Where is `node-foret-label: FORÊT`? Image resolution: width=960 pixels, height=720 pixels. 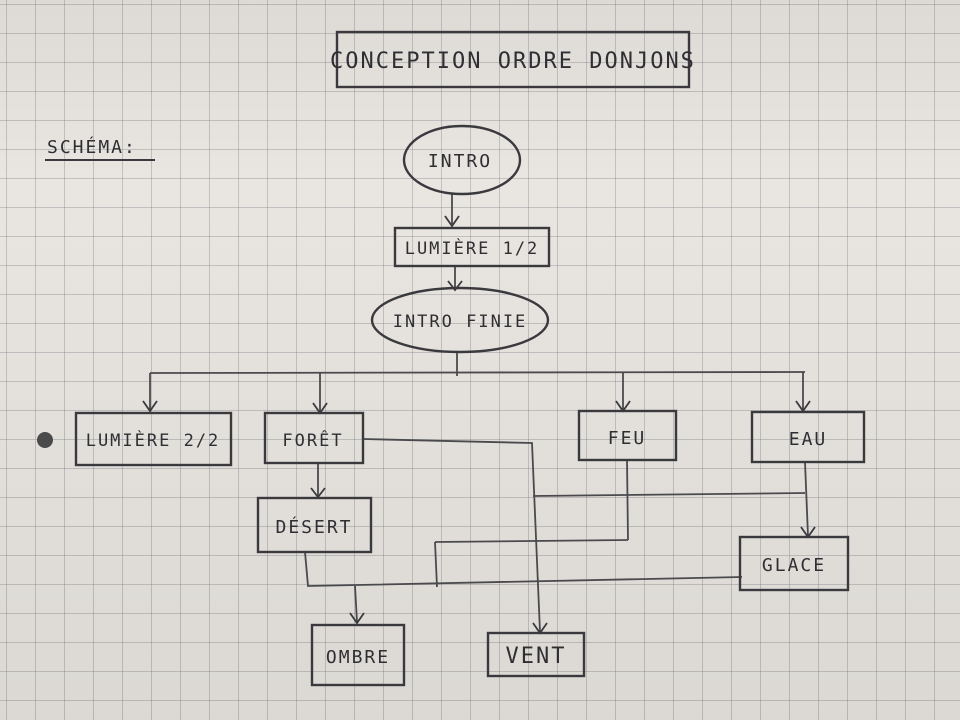 node-foret-label: FORÊT is located at coordinates (312, 440).